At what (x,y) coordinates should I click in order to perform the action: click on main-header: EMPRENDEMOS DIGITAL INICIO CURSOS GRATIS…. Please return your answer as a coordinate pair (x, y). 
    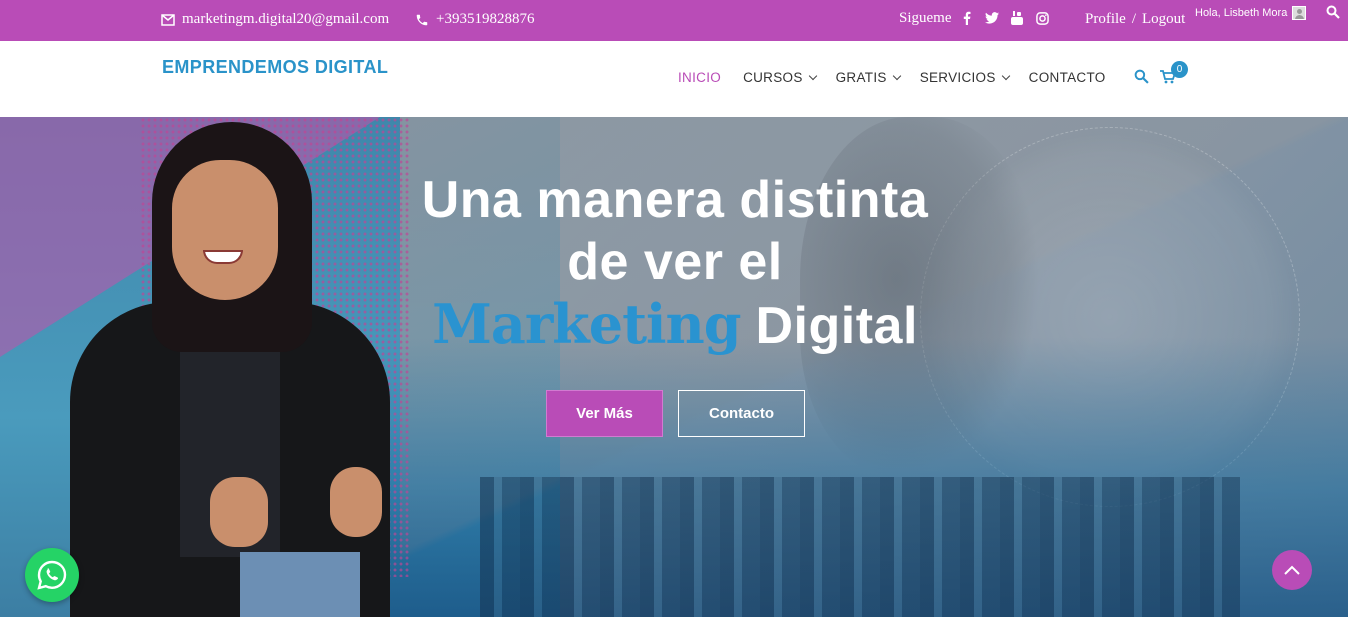
    Looking at the image, I should click on (674, 79).